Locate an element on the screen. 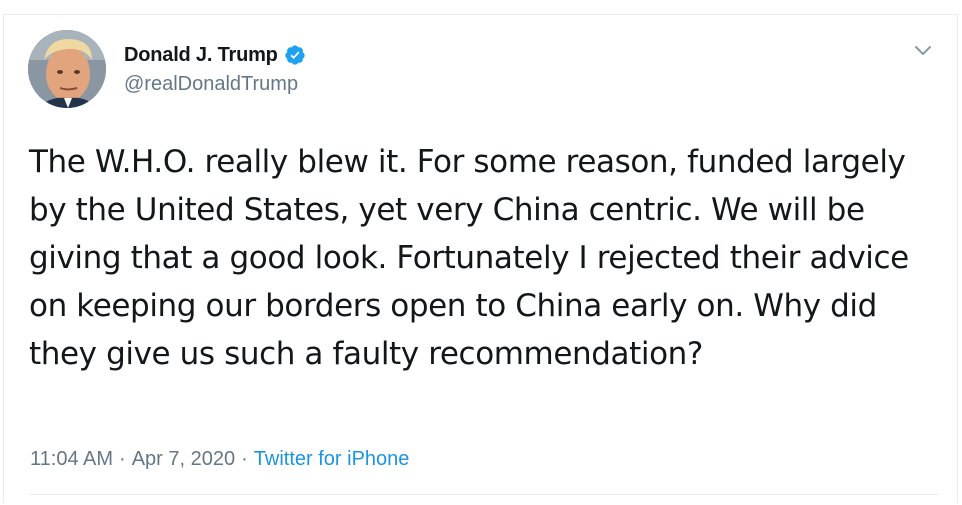 Image resolution: width=962 pixels, height=505 pixels. avatar is located at coordinates (67, 69).